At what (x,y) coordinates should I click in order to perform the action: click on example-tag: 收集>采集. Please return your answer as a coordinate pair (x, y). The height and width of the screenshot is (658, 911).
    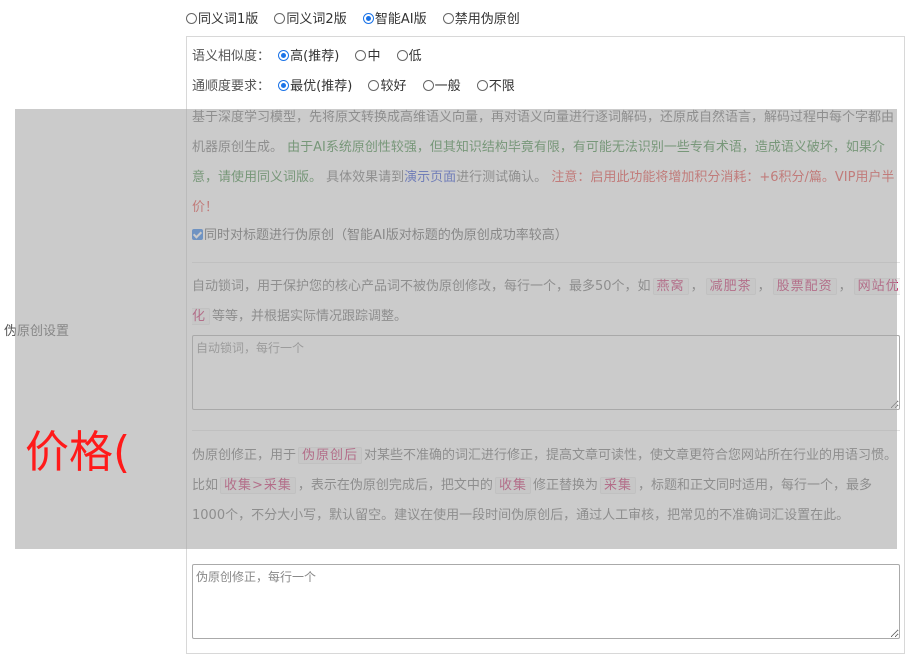
    Looking at the image, I should click on (258, 485).